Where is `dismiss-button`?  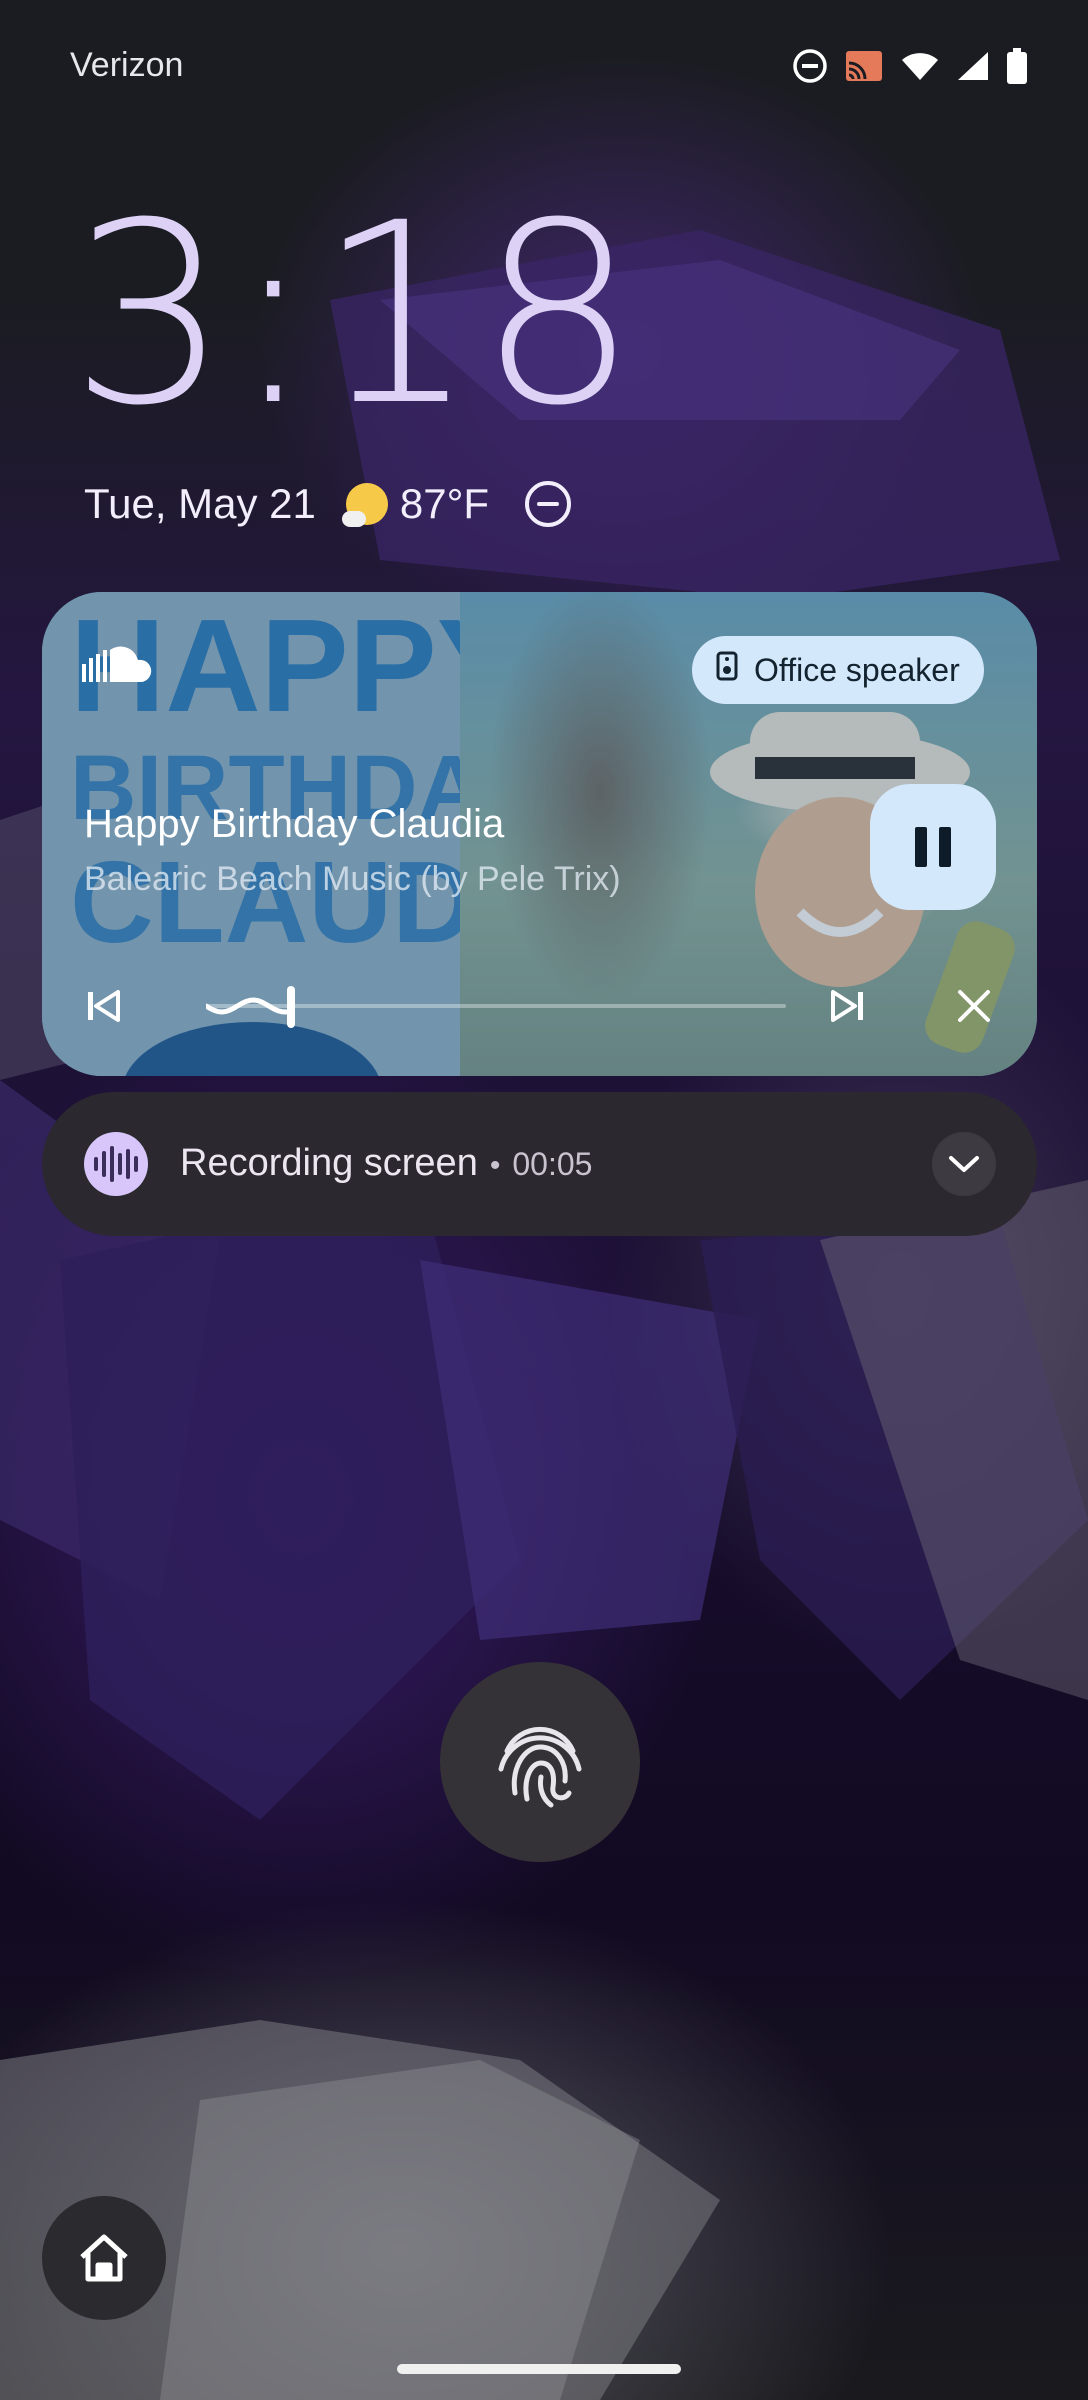
dismiss-button is located at coordinates (974, 1008).